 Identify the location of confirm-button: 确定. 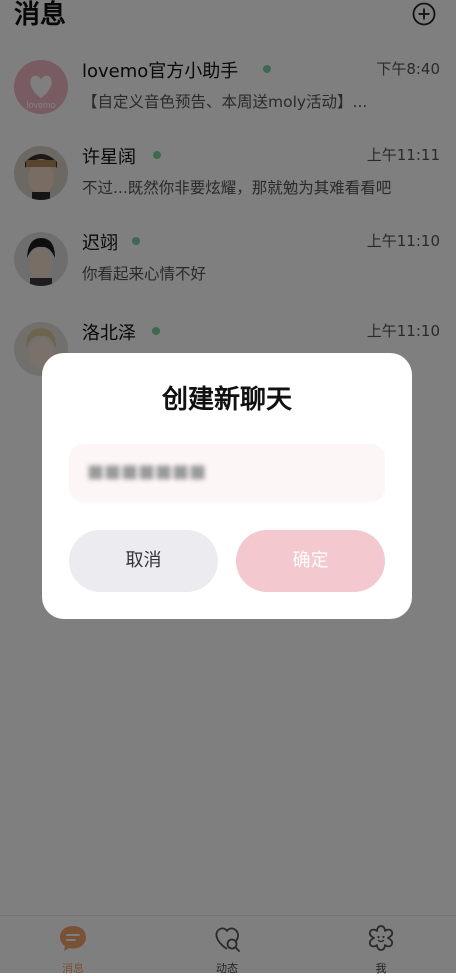
(310, 561).